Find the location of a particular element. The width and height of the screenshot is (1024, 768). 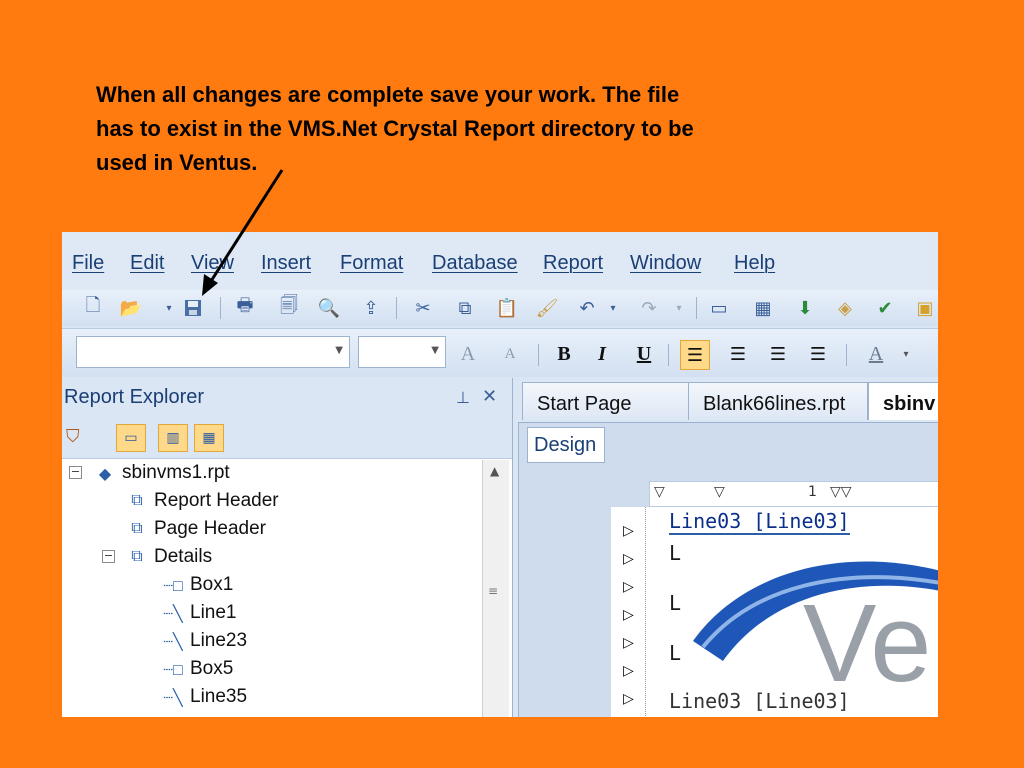

print-preview-icon: 🗐 is located at coordinates (289, 307).